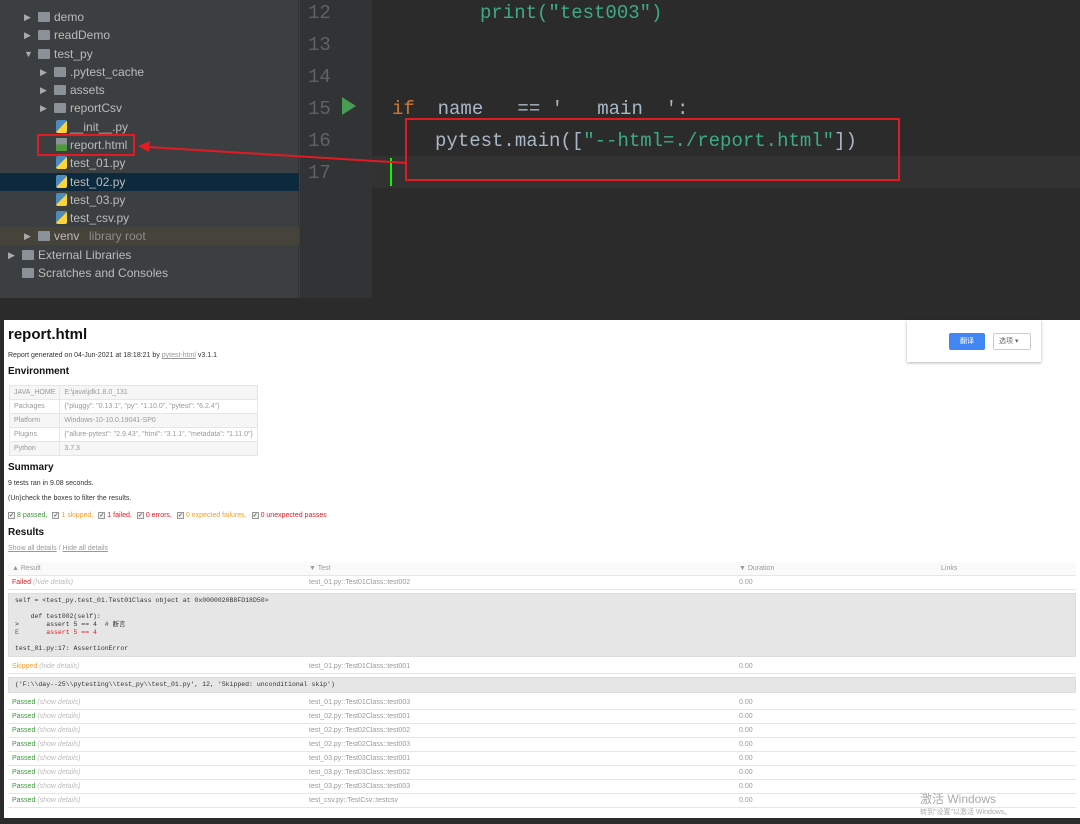  Describe the element at coordinates (360, 744) in the screenshot. I see `test-name: test_02.py::Test02Class::test003` at that location.